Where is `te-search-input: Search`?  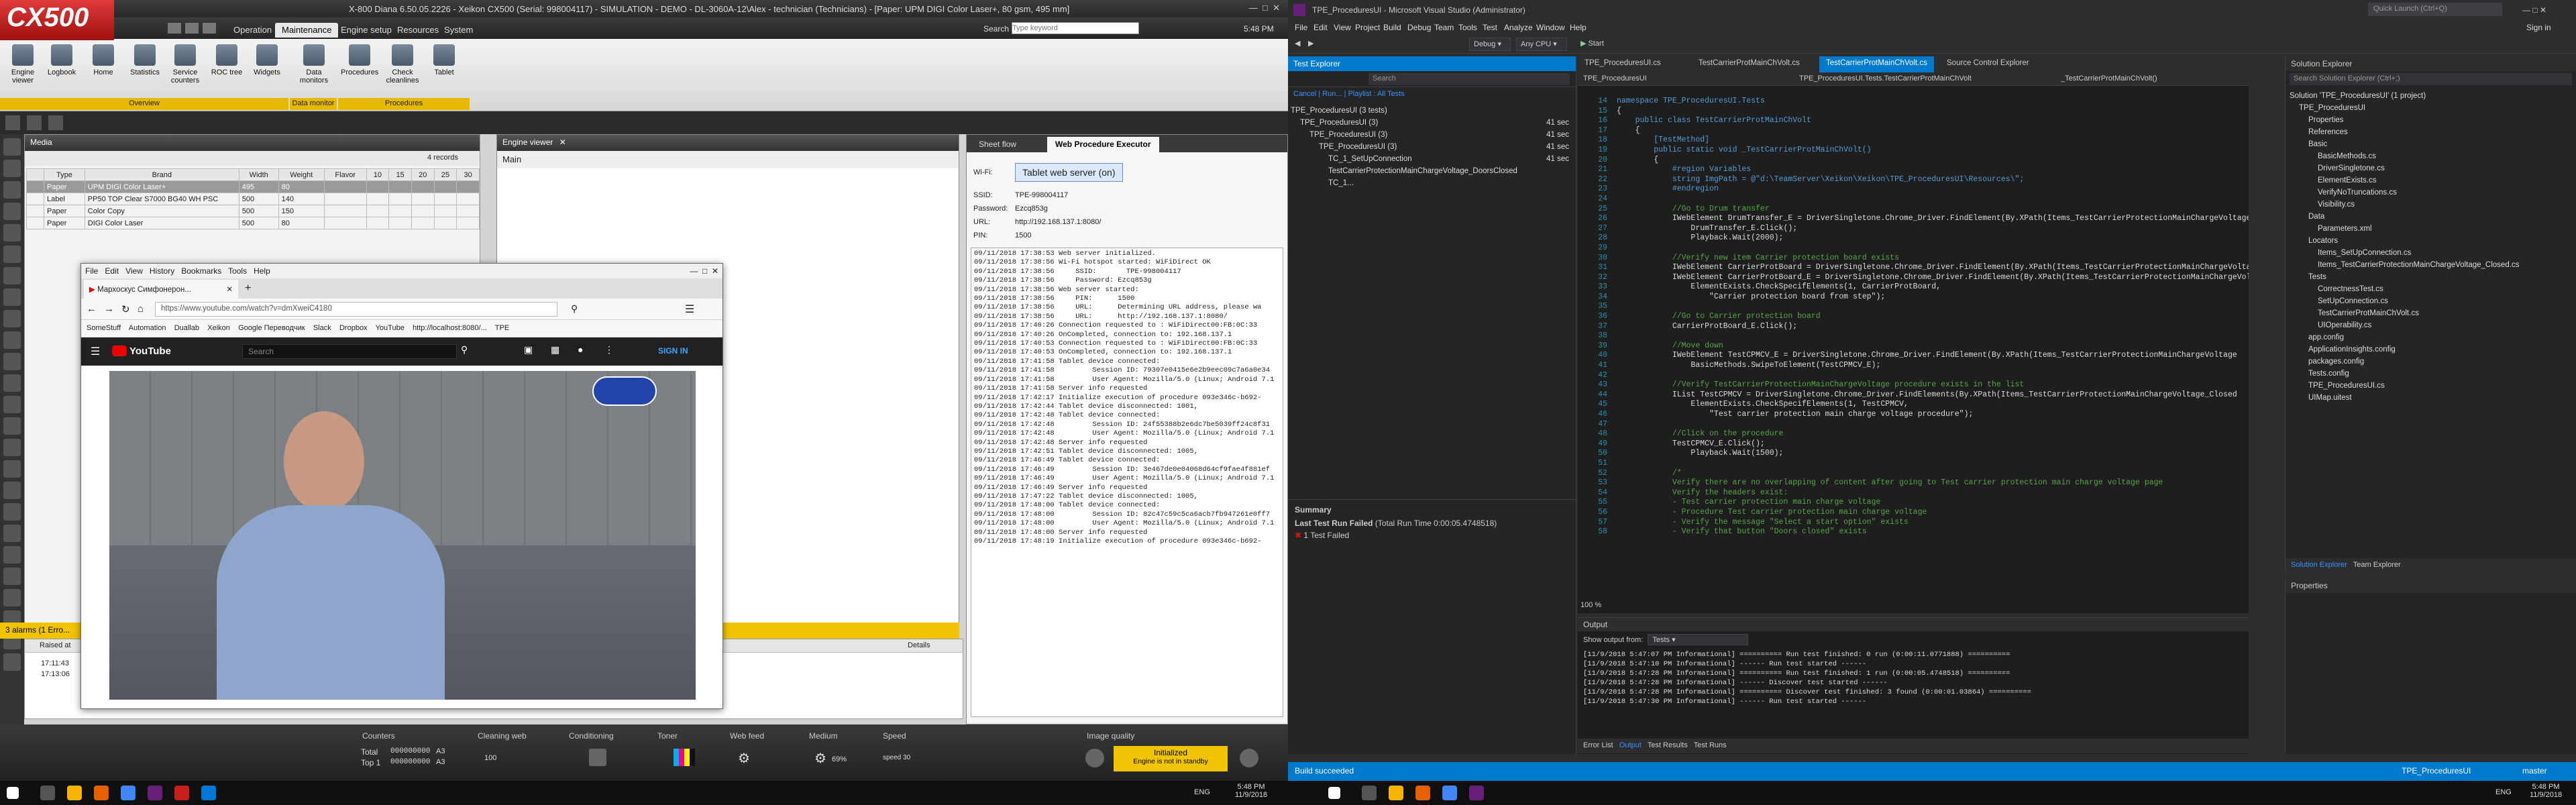
te-search-input: Search is located at coordinates (1469, 79).